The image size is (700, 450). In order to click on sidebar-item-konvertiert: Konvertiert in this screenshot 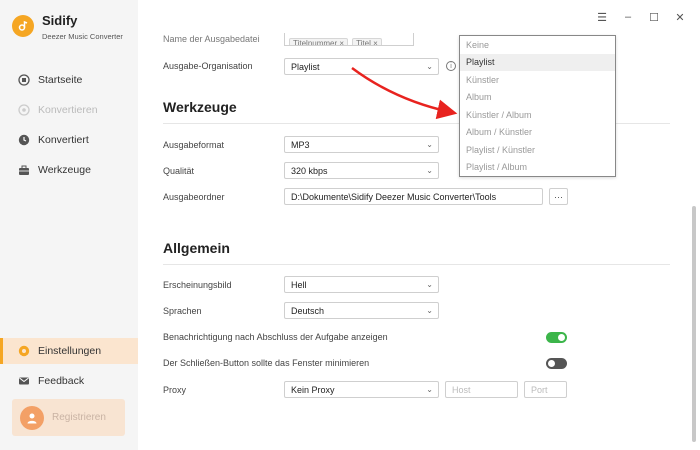, I will do `click(69, 140)`.